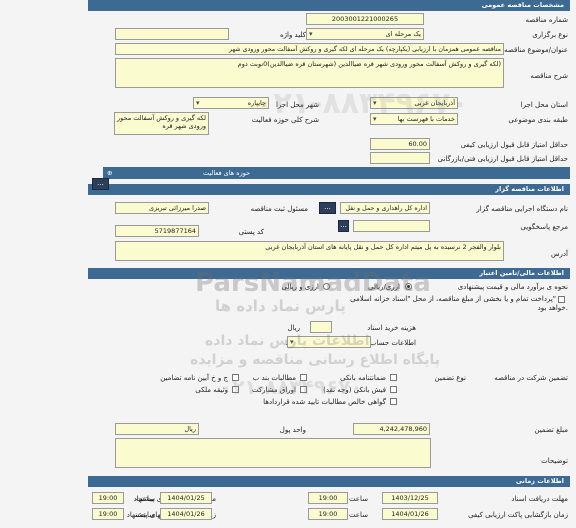 This screenshot has height=528, width=576. I want to click on g-insurance-checkbox, so click(235, 377).